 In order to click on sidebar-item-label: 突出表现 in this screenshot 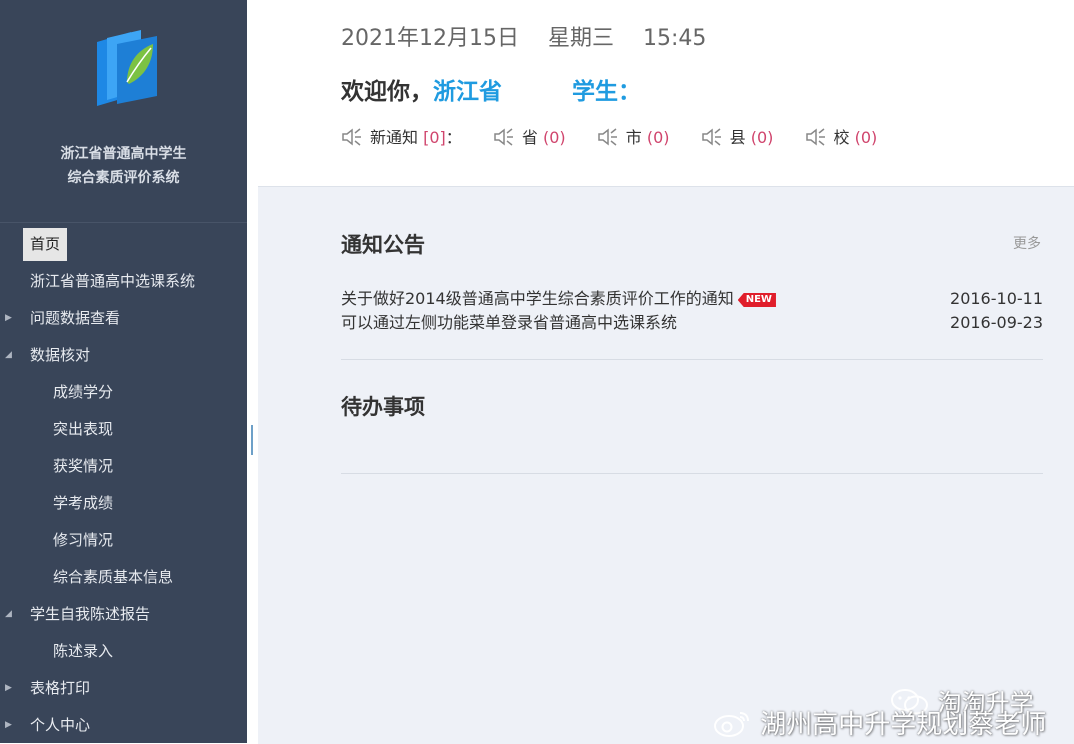, I will do `click(83, 429)`.